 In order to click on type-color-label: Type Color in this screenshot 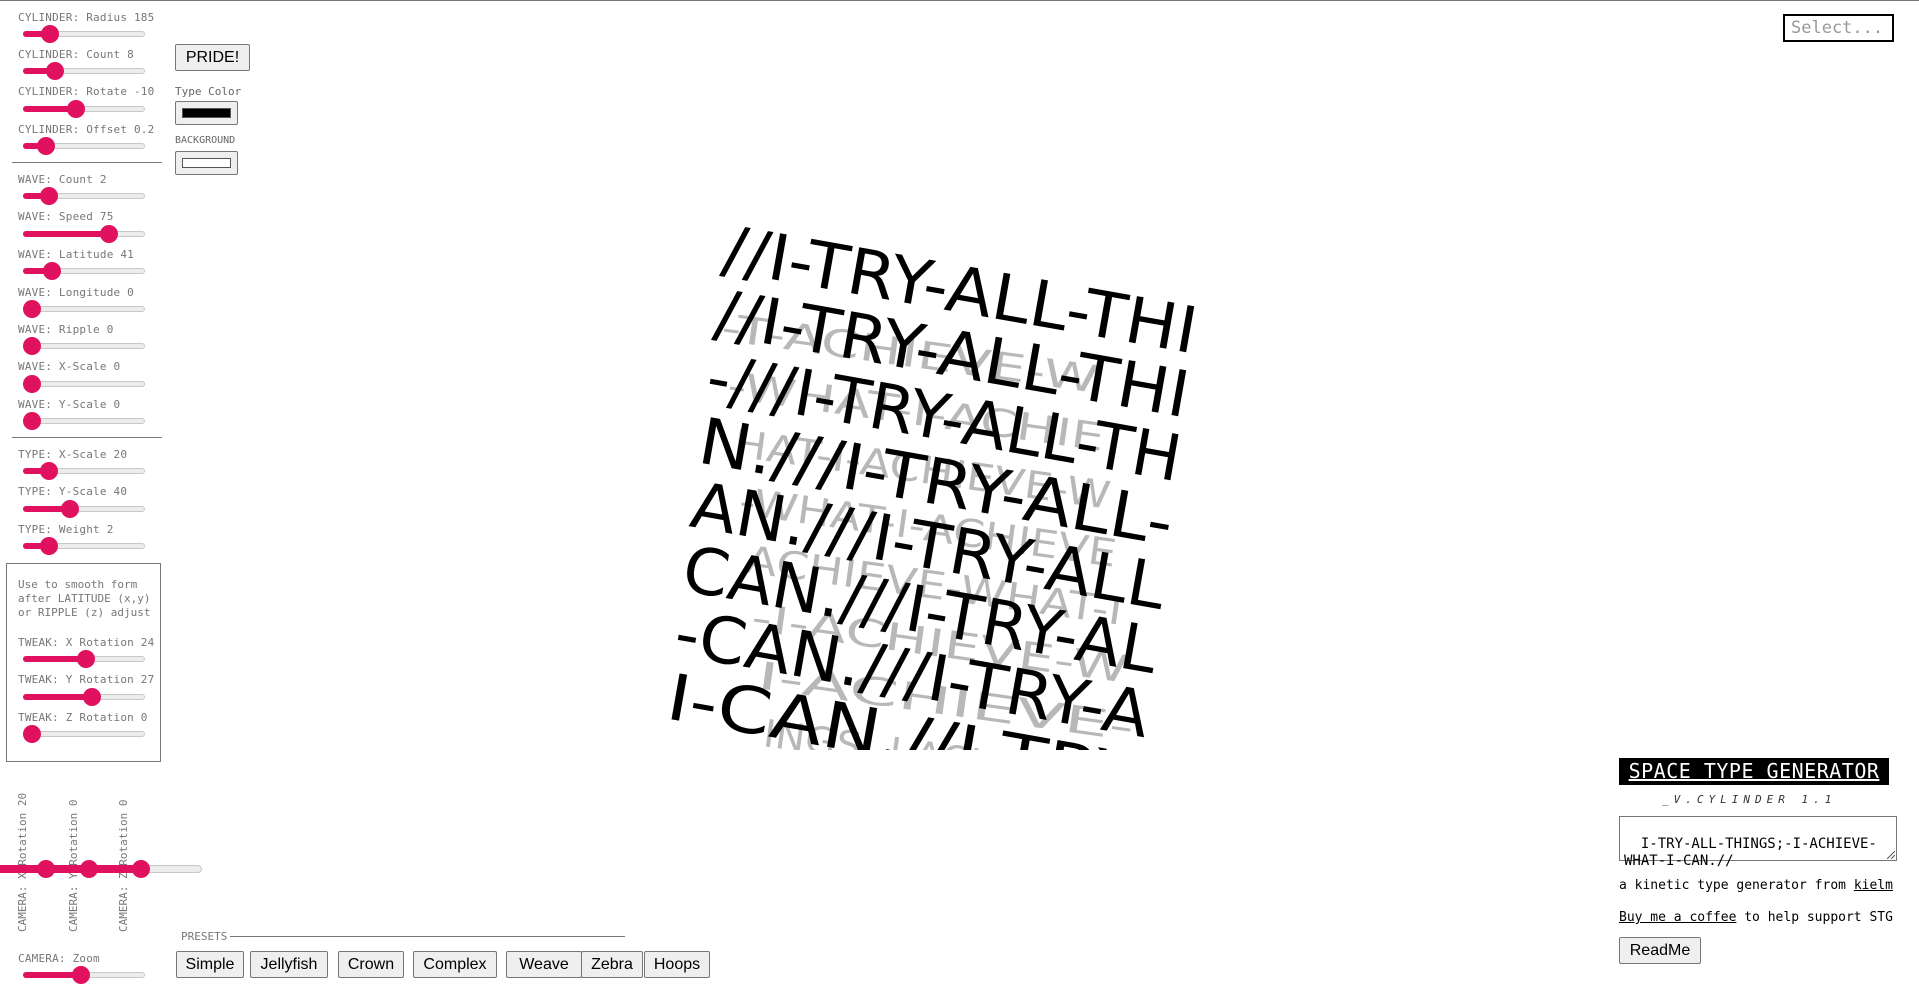, I will do `click(208, 91)`.